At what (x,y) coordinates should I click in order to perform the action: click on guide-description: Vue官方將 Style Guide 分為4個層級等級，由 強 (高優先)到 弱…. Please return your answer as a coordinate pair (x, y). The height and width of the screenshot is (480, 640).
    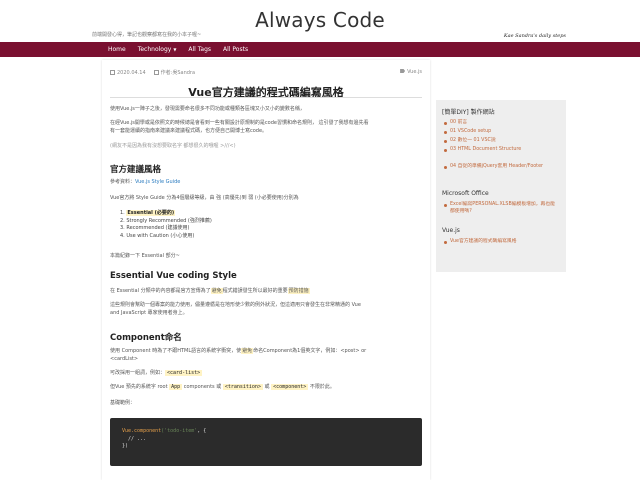
    Looking at the image, I should click on (204, 198).